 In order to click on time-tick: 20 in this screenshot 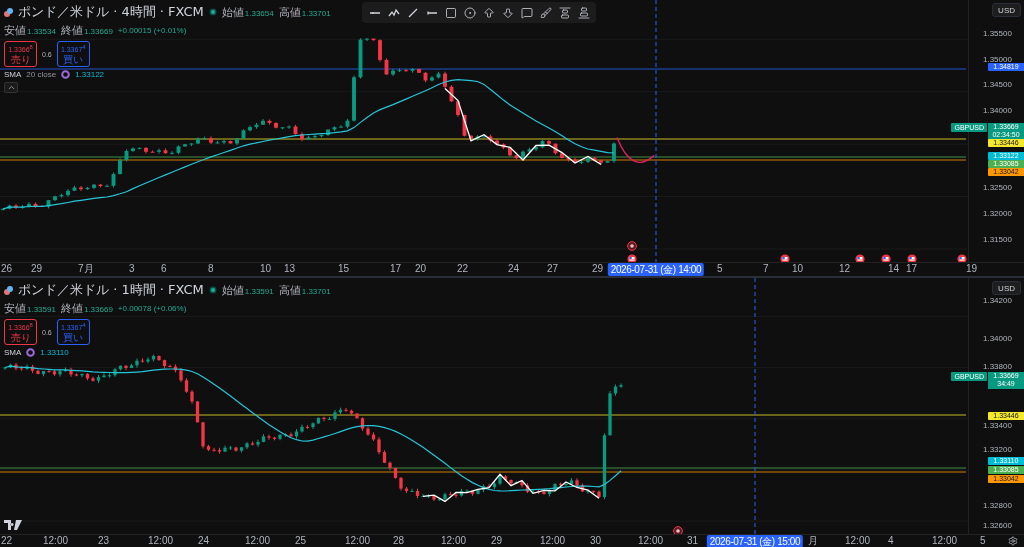, I will do `click(421, 269)`.